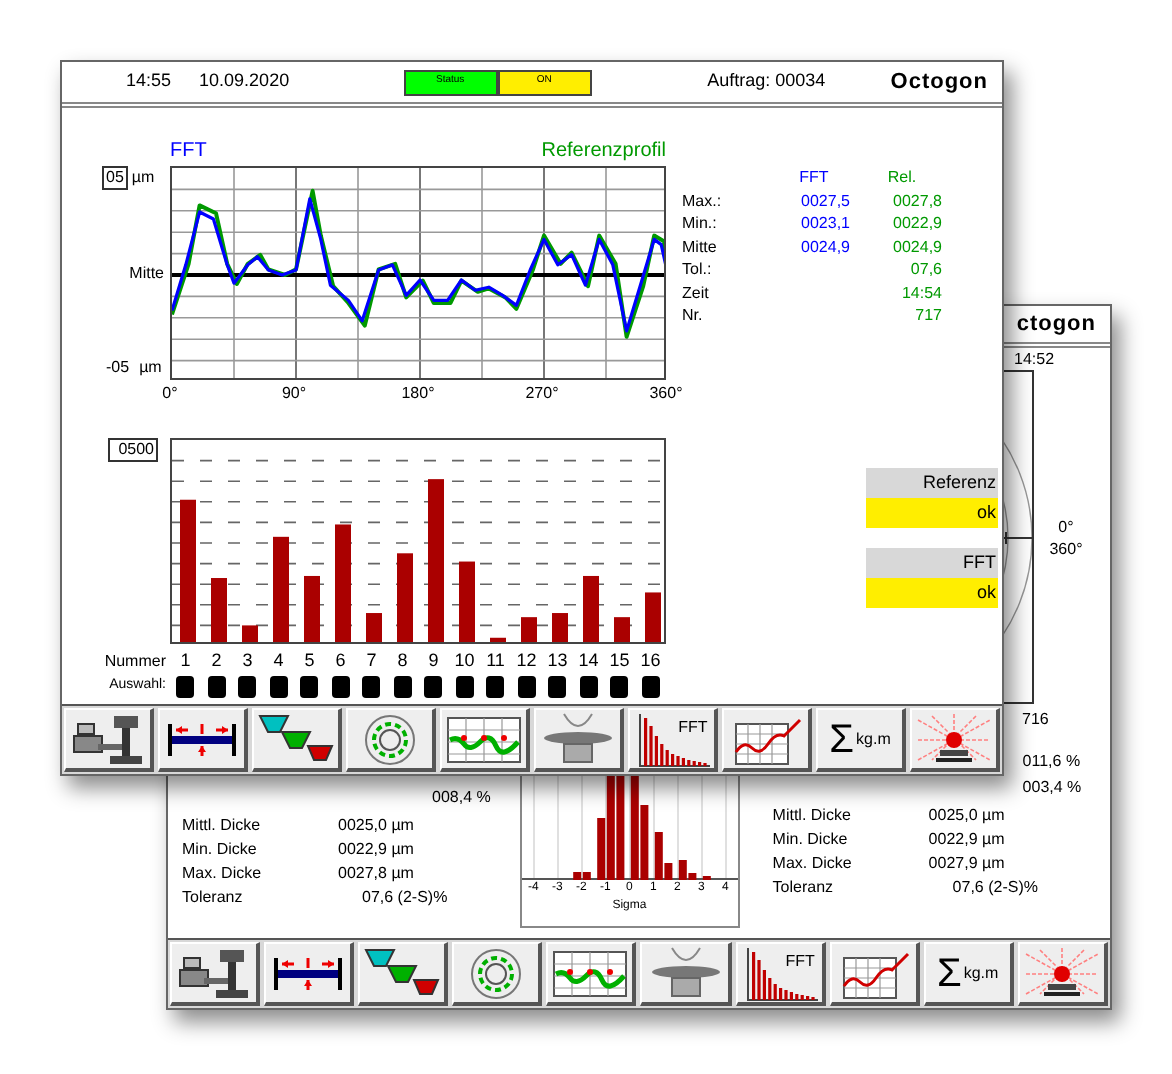 Image resolution: width=1172 pixels, height=1074 pixels. Describe the element at coordinates (464, 661) in the screenshot. I see `bar-number: 10` at that location.